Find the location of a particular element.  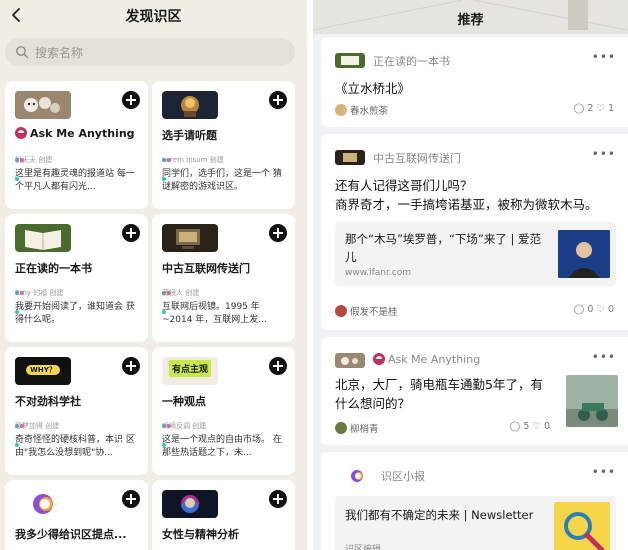

zone-creator: 嘀嘀反调 创建 is located at coordinates (184, 426).